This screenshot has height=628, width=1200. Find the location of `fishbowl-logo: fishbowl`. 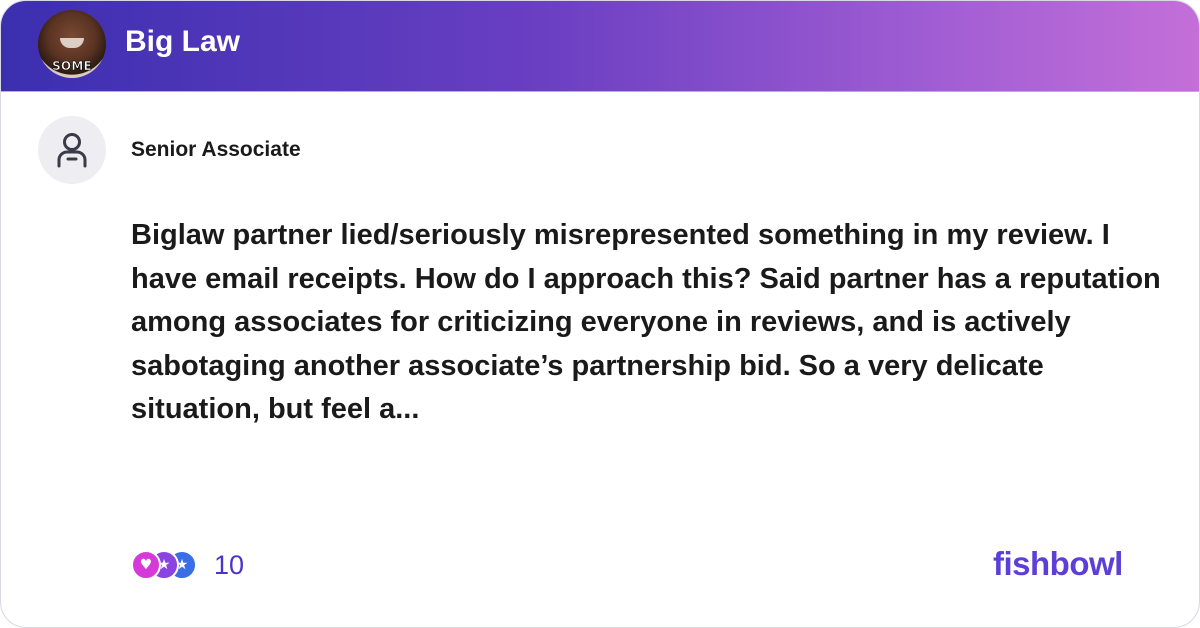

fishbowl-logo: fishbowl is located at coordinates (1058, 564).